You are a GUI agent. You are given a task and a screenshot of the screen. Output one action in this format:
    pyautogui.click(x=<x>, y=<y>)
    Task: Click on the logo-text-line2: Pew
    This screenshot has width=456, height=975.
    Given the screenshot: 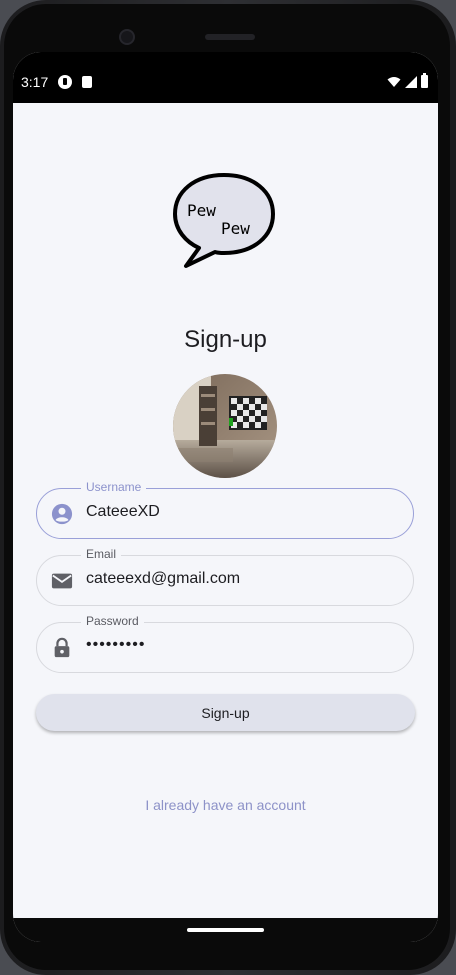 What is the action you would take?
    pyautogui.click(x=235, y=228)
    